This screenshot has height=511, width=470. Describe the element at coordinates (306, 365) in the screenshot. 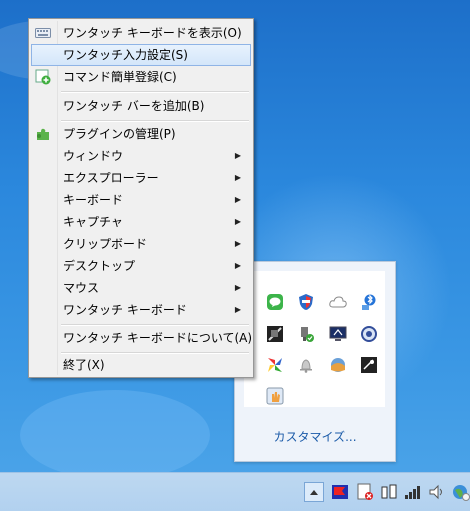

I see `bell-icon` at that location.